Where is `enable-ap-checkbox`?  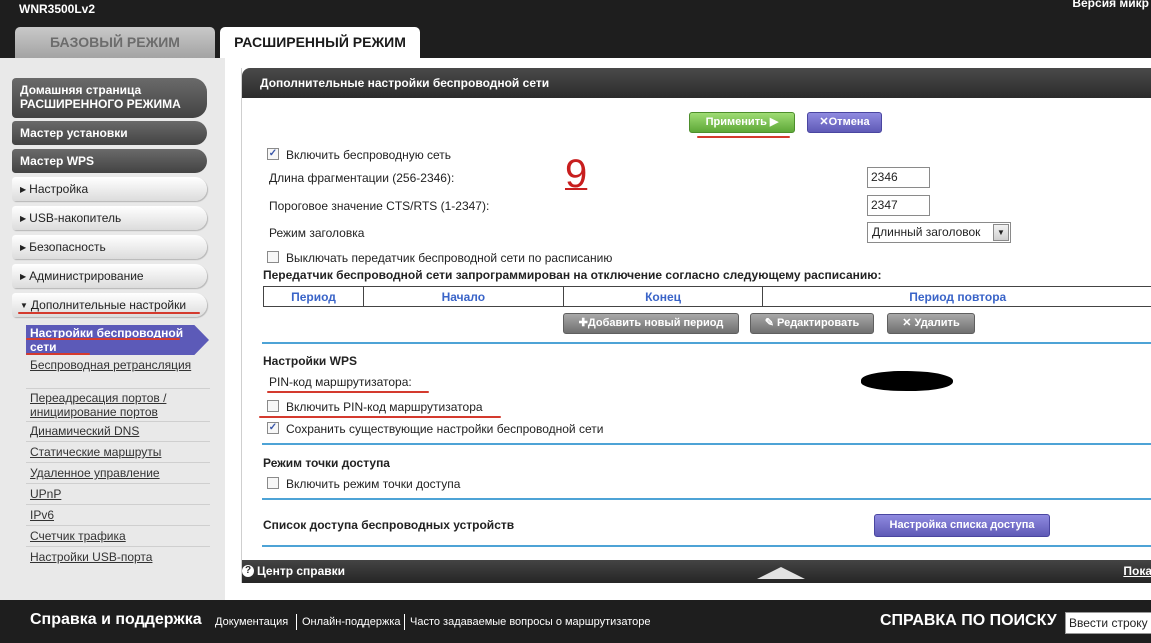 enable-ap-checkbox is located at coordinates (273, 483).